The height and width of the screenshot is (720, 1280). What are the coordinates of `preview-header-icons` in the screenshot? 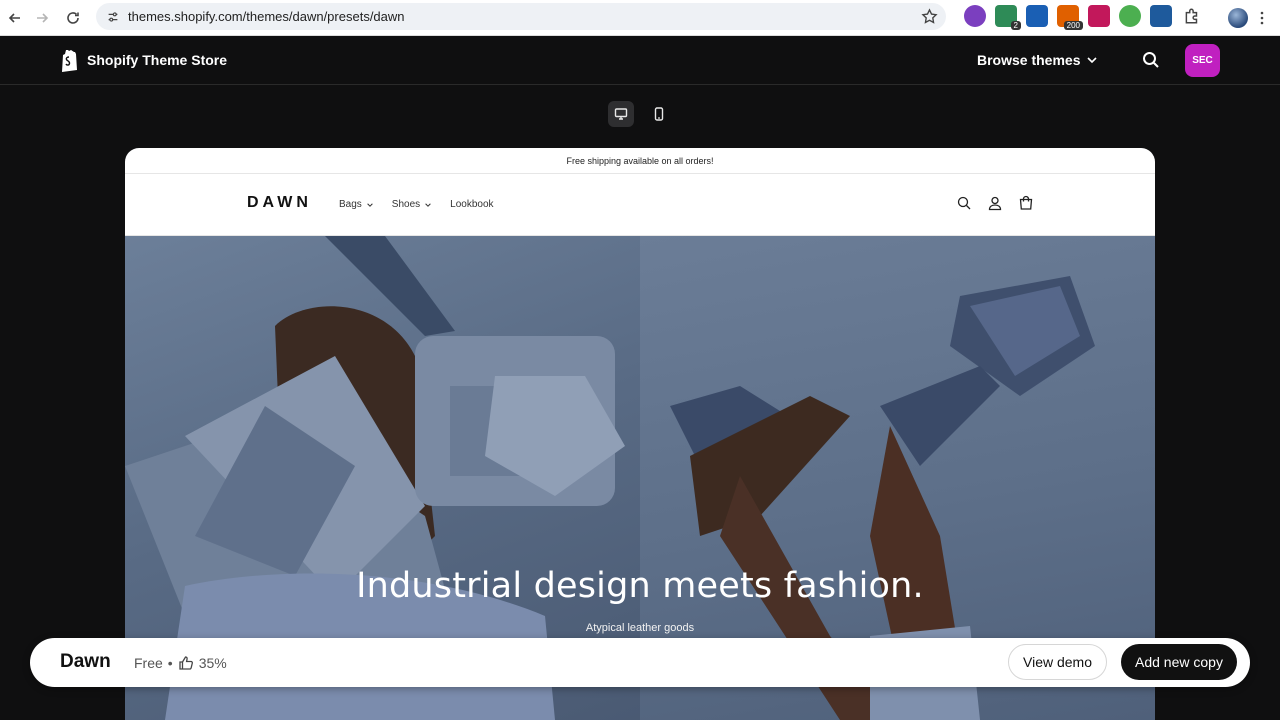 It's located at (995, 203).